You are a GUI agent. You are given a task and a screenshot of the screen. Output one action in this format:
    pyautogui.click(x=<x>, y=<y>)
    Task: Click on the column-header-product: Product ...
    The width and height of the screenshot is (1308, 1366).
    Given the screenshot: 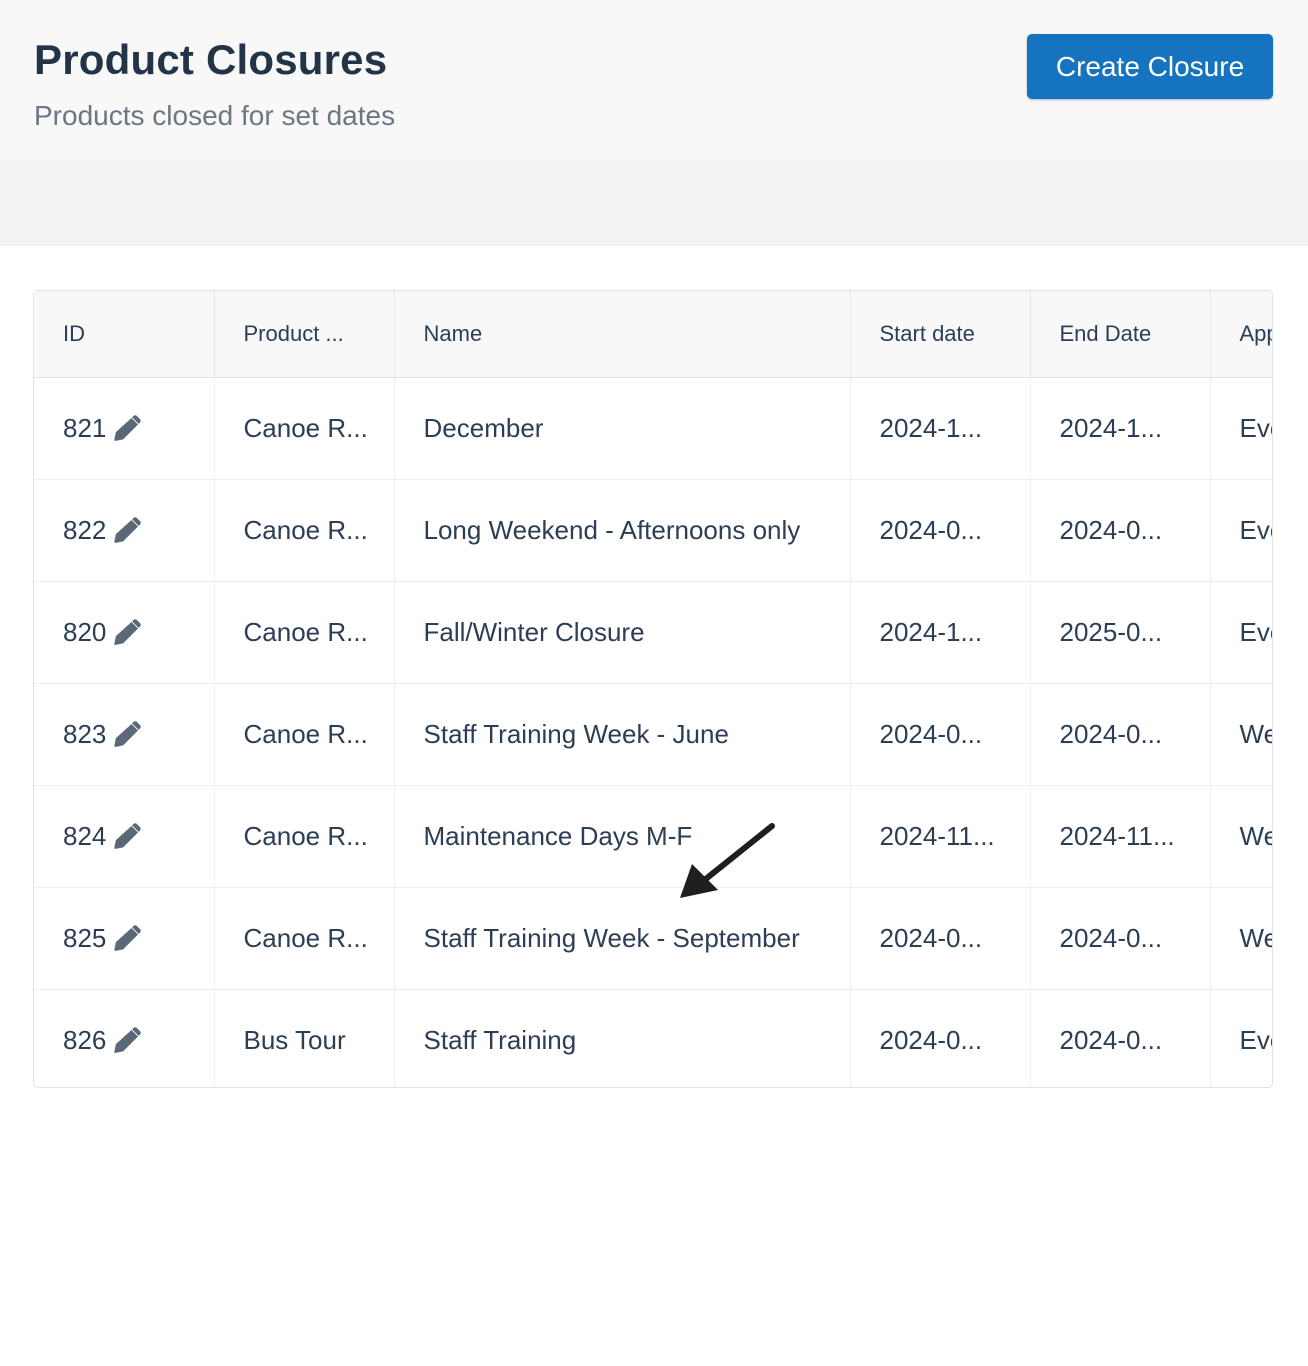 What is the action you would take?
    pyautogui.click(x=304, y=334)
    